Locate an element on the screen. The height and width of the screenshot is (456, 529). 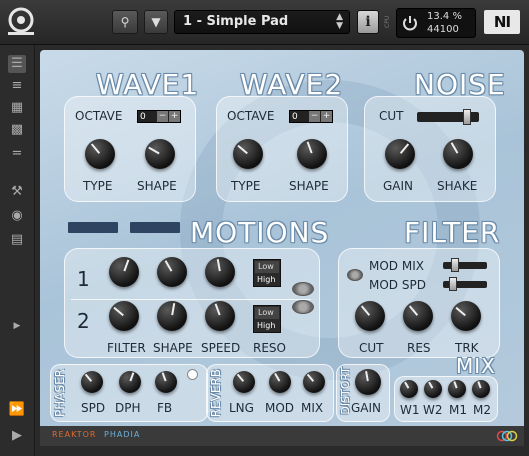
wave1-octave-minus-button: − is located at coordinates (162, 116).